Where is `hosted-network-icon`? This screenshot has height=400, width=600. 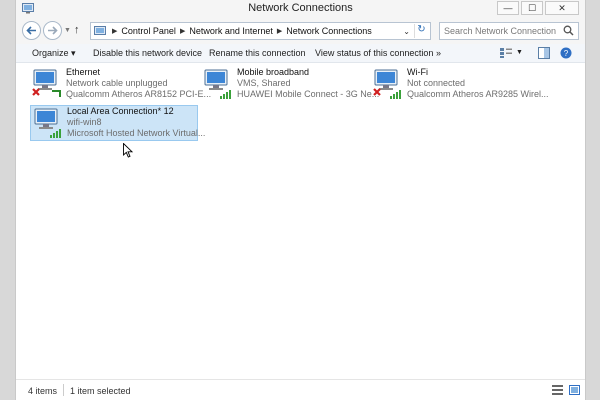
hosted-network-icon is located at coordinates (48, 123).